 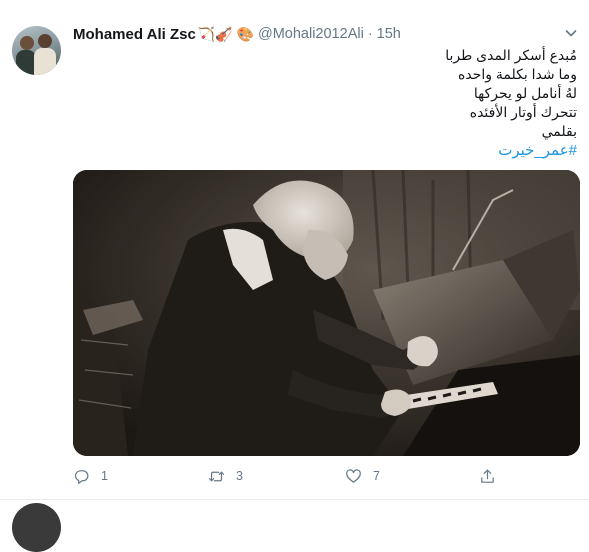 I want to click on retweet-button: 3, so click(x=225, y=476).